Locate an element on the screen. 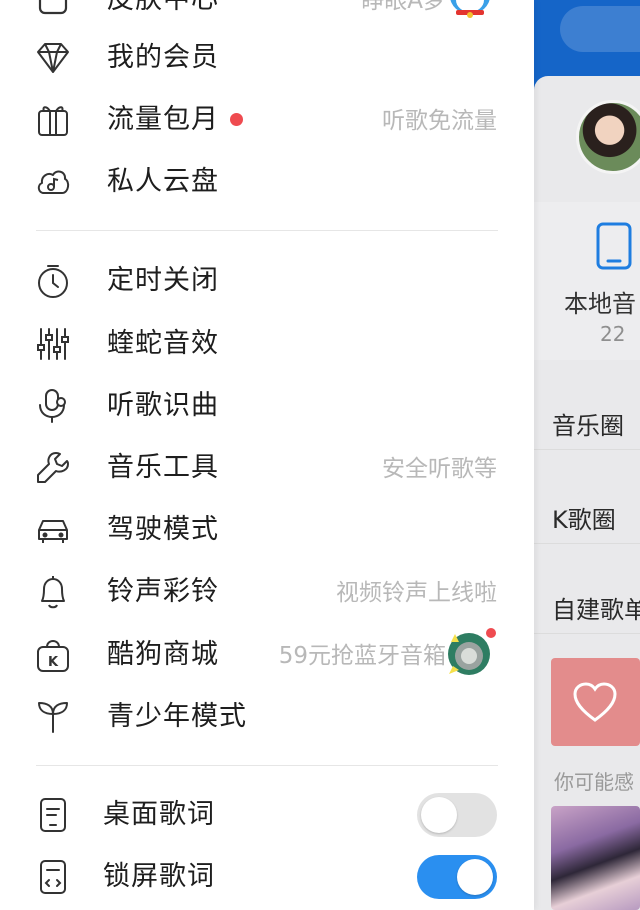  list-item-music-circle: 音乐圈 is located at coordinates (587, 420).